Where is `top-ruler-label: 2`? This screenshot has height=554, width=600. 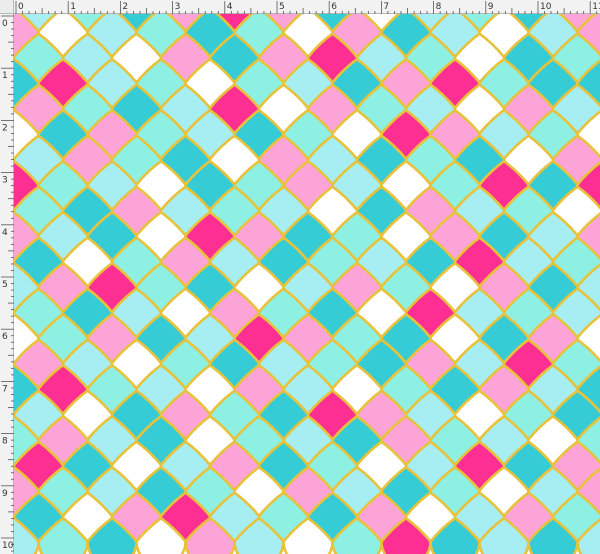
top-ruler-label: 2 is located at coordinates (125, 7).